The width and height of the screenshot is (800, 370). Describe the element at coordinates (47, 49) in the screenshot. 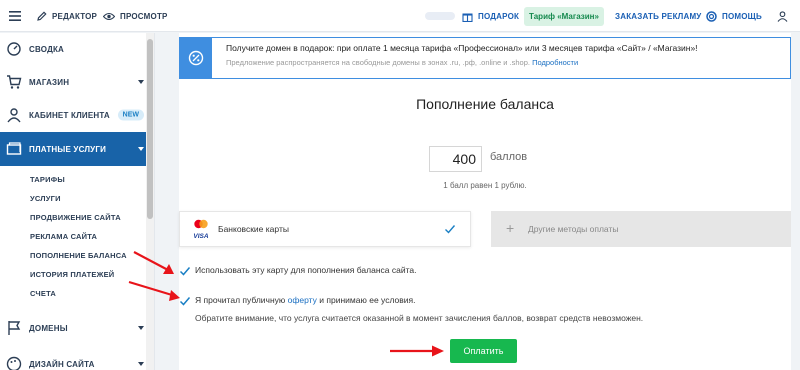

I see `sidebar-item-label: СВОДКА` at that location.